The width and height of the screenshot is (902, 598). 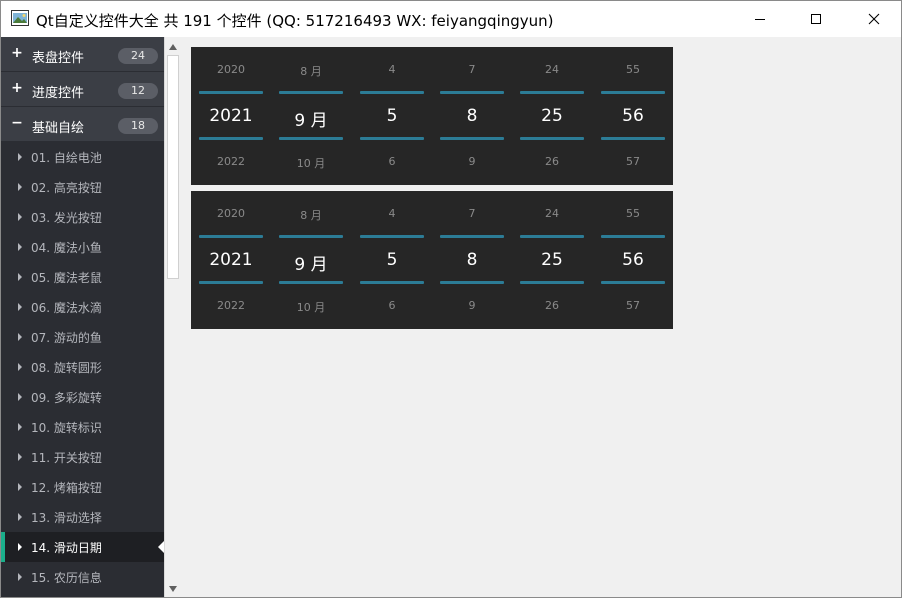 What do you see at coordinates (66, 248) in the screenshot?
I see `sidebar-item-label: 04. 魔法小鱼` at bounding box center [66, 248].